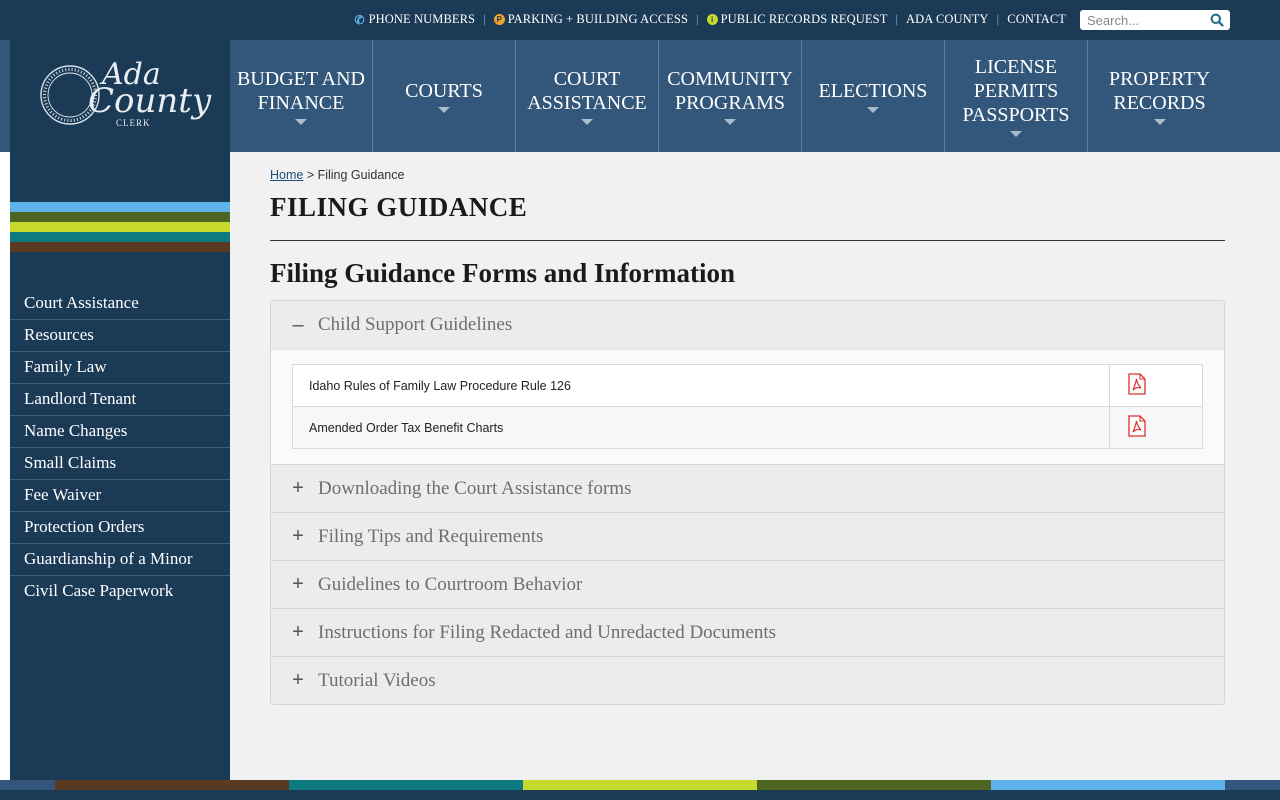 This screenshot has height=800, width=1280. I want to click on stripe-lime, so click(120, 227).